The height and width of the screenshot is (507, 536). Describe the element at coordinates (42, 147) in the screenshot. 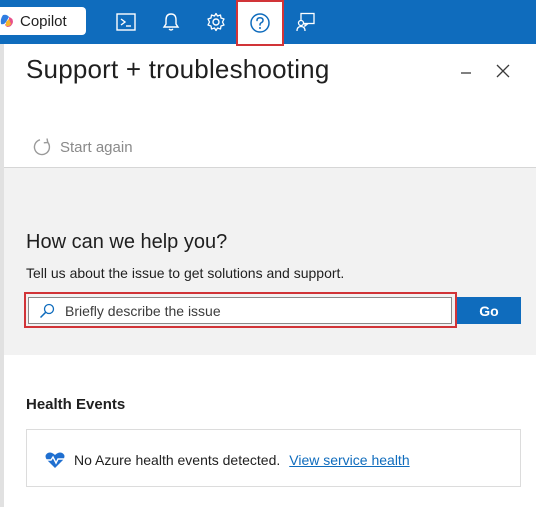

I see `refresh-icon` at that location.